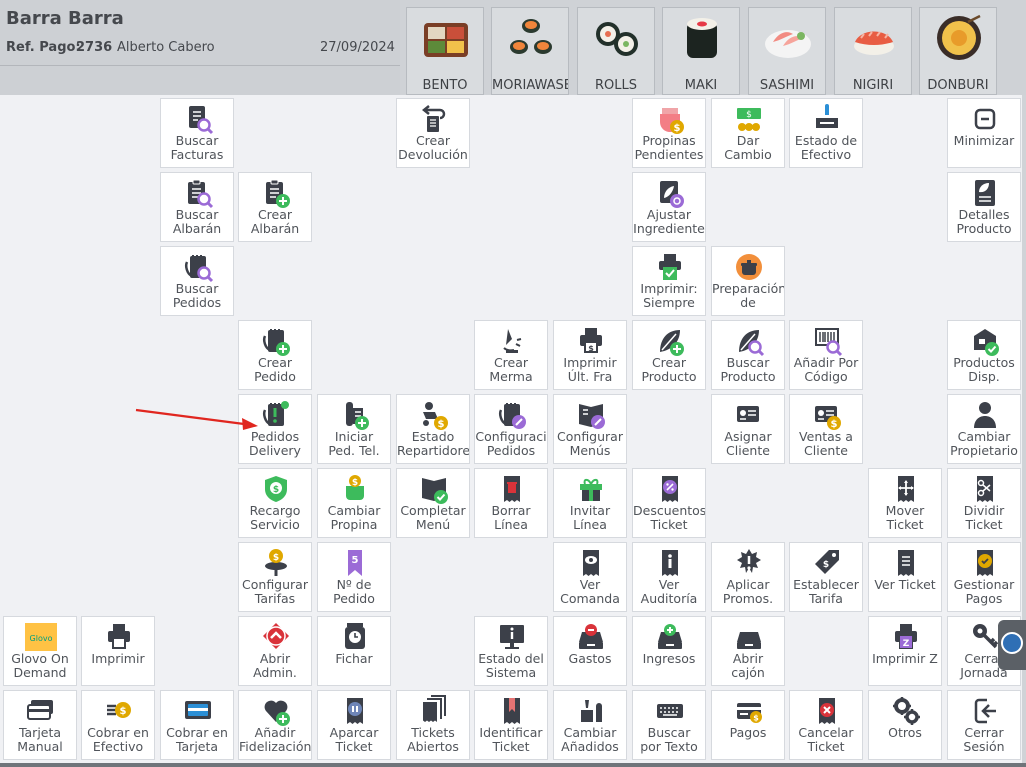 This screenshot has height=767, width=1026. Describe the element at coordinates (275, 577) in the screenshot. I see `configurar-tarifas-button: $ Configurar Tarifas` at that location.